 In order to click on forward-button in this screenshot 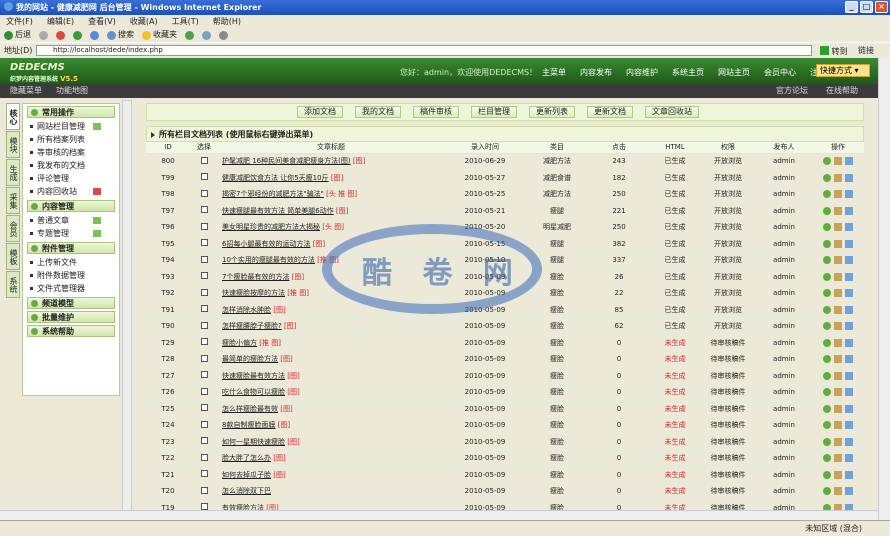, I will do `click(43, 35)`.